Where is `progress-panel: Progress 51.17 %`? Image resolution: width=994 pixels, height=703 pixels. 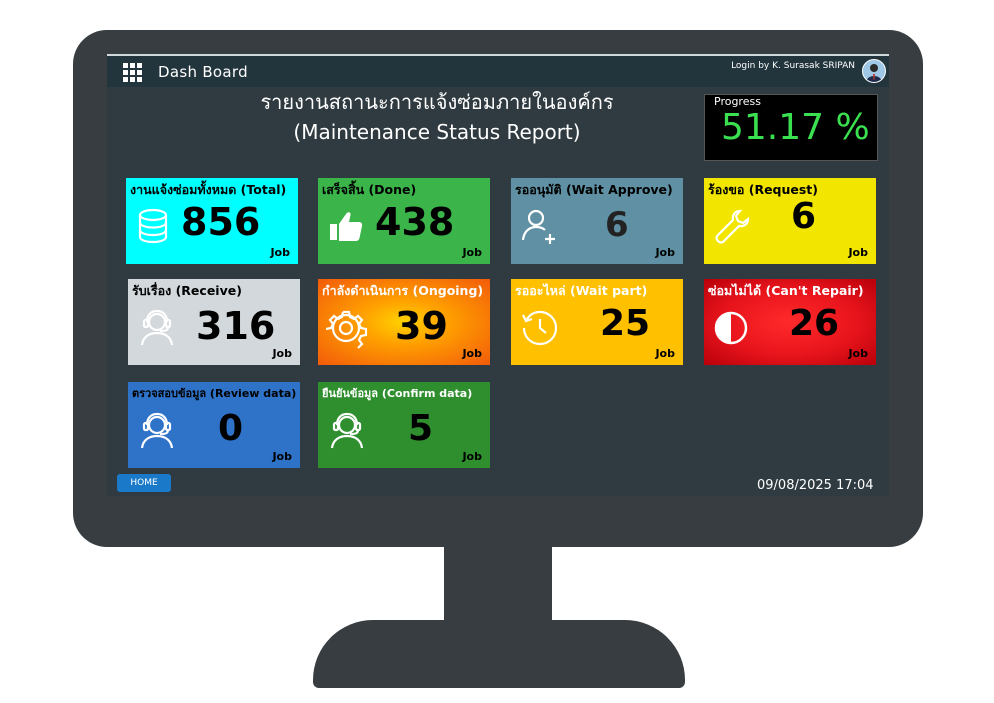
progress-panel: Progress 51.17 % is located at coordinates (791, 127).